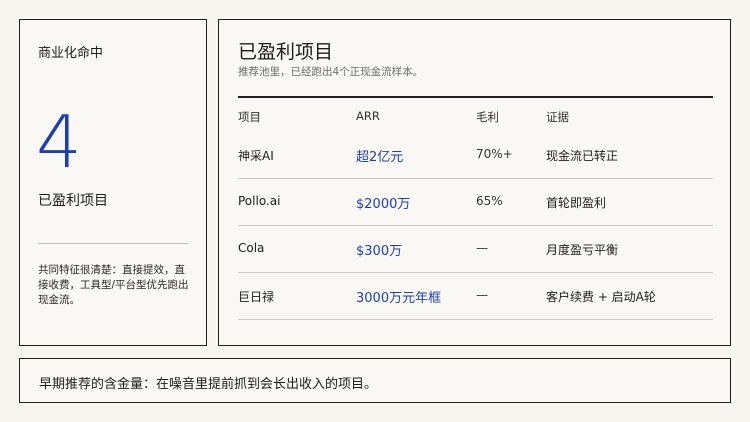  Describe the element at coordinates (249, 117) in the screenshot. I see `header-project: 项目` at that location.